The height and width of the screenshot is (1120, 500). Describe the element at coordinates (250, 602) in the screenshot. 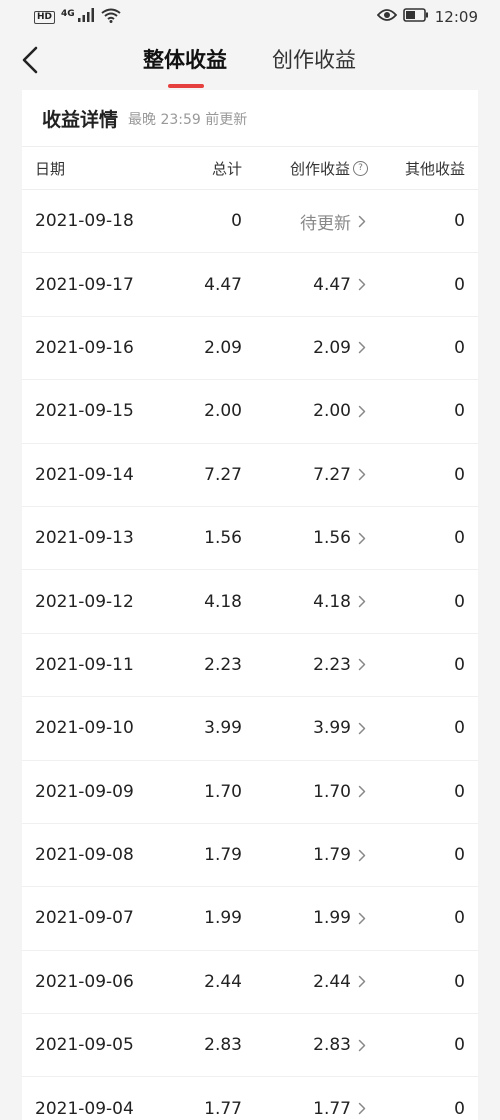

I see `table-row: 2021-09-12 4.18 4.18 0` at that location.